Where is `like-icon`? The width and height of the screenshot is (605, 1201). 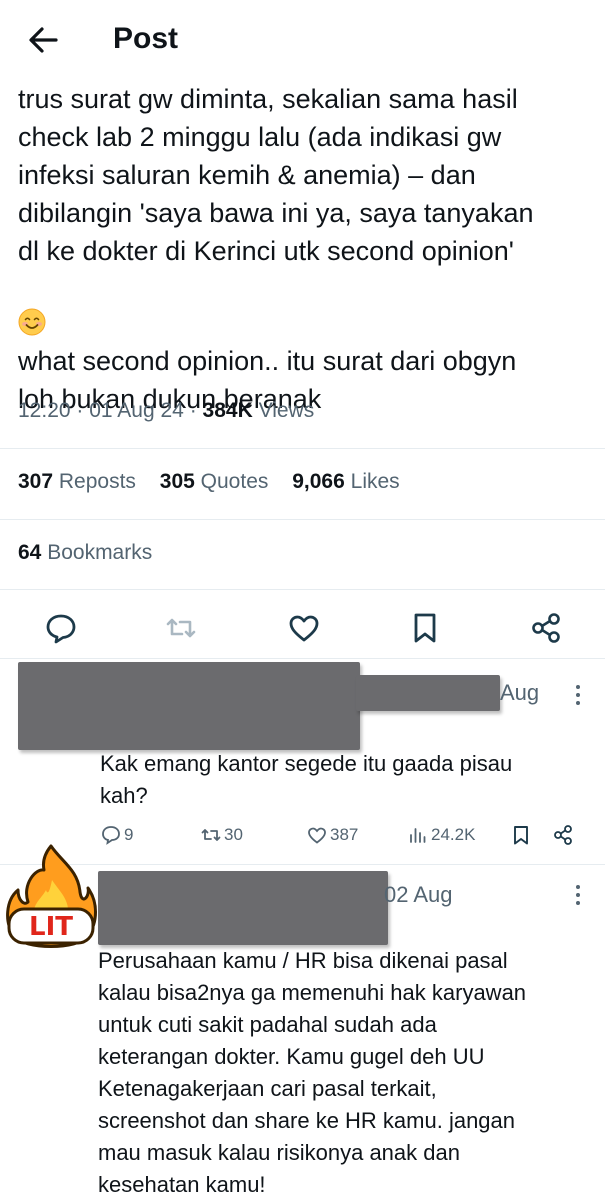 like-icon is located at coordinates (304, 628).